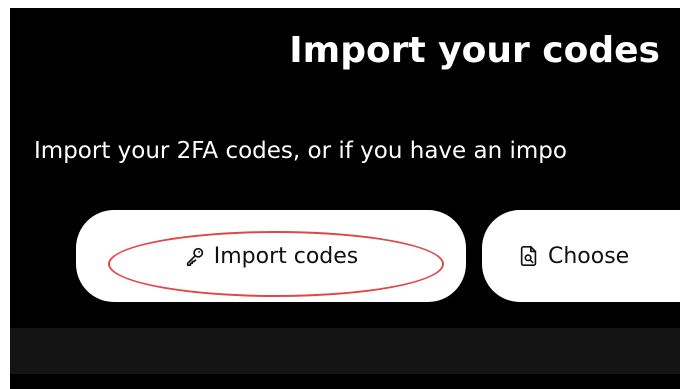 The image size is (680, 389). Describe the element at coordinates (195, 256) in the screenshot. I see `key-icon` at that location.